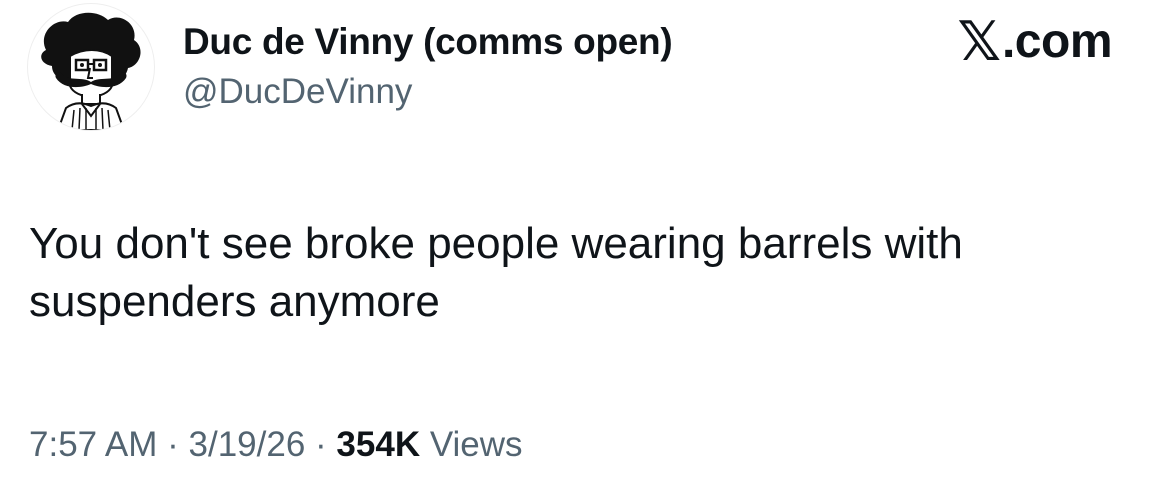 This screenshot has height=488, width=1170. I want to click on x-logo-icon: 𝕏, so click(979, 41).